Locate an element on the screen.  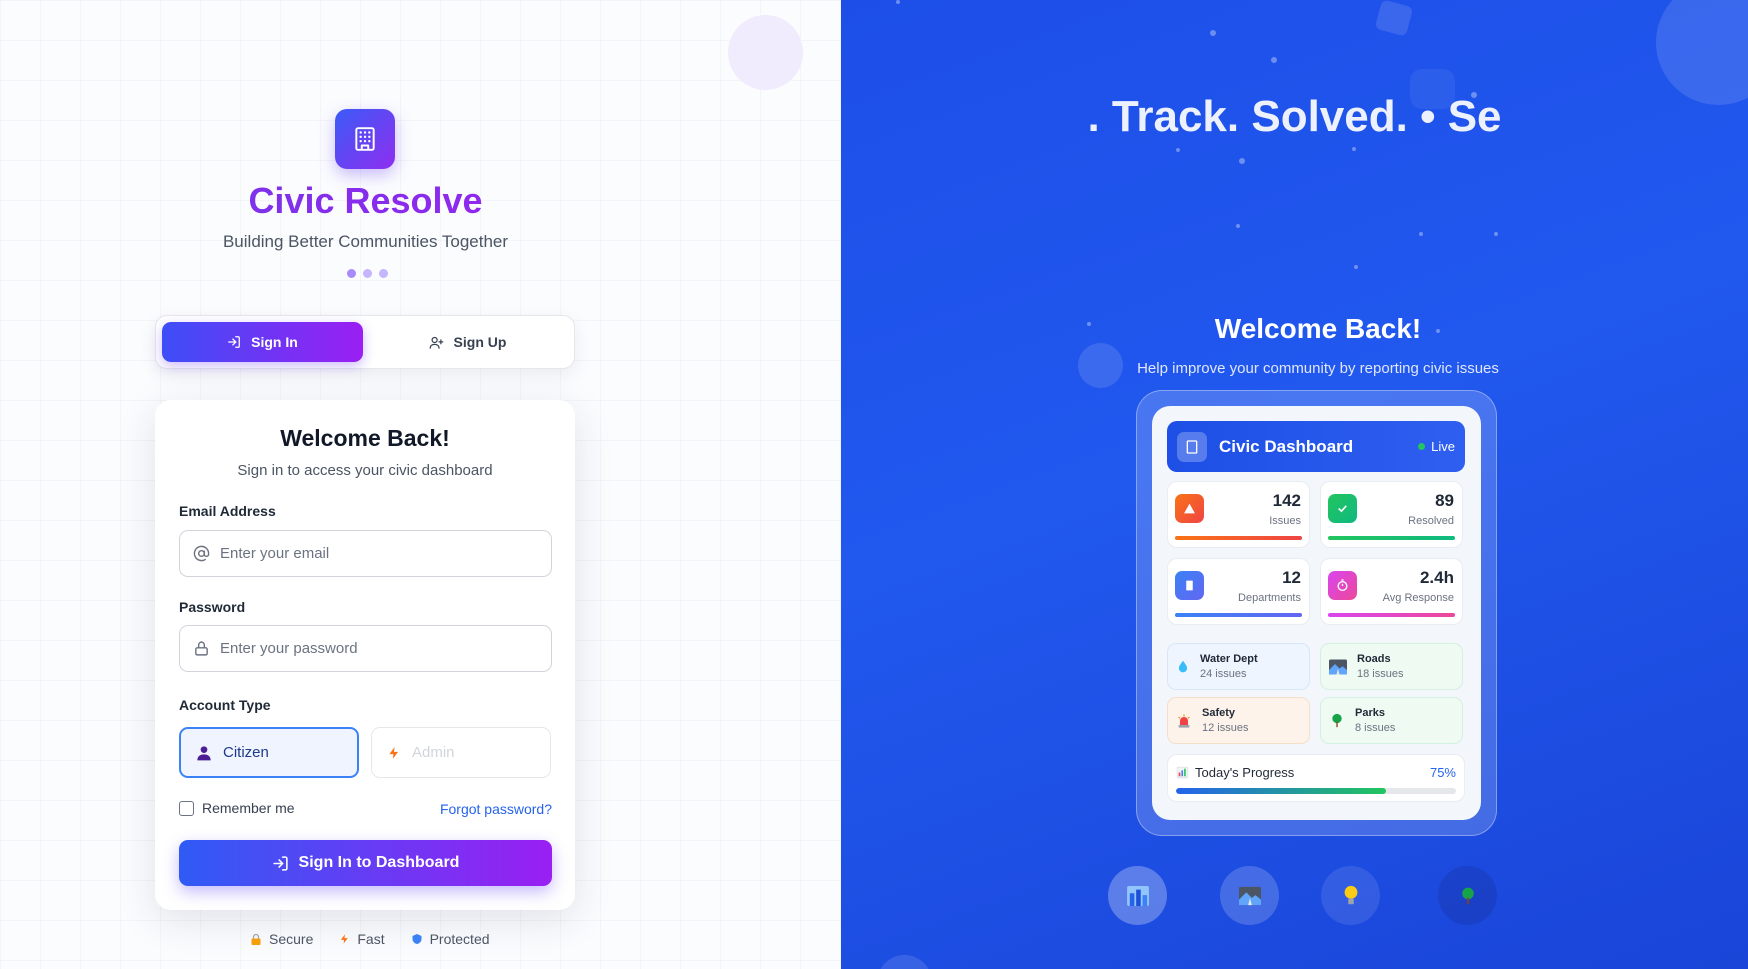
email-label: Email Address is located at coordinates (227, 511).